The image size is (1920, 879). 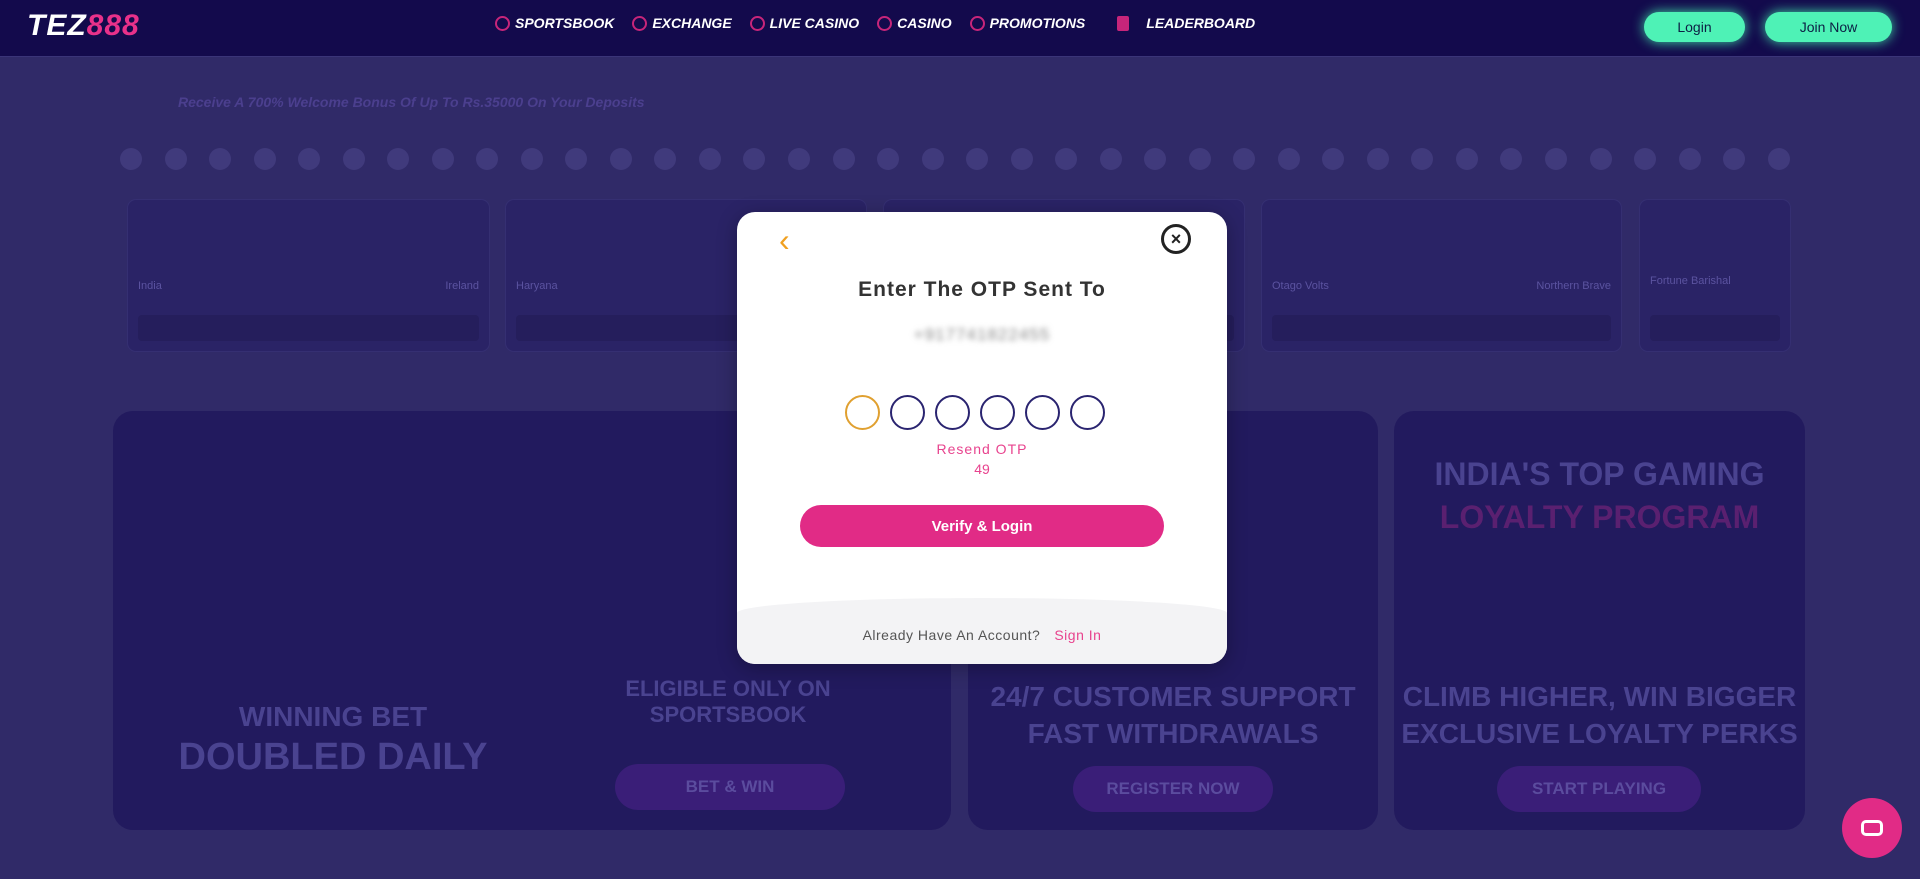 I want to click on team-name: India, so click(x=150, y=286).